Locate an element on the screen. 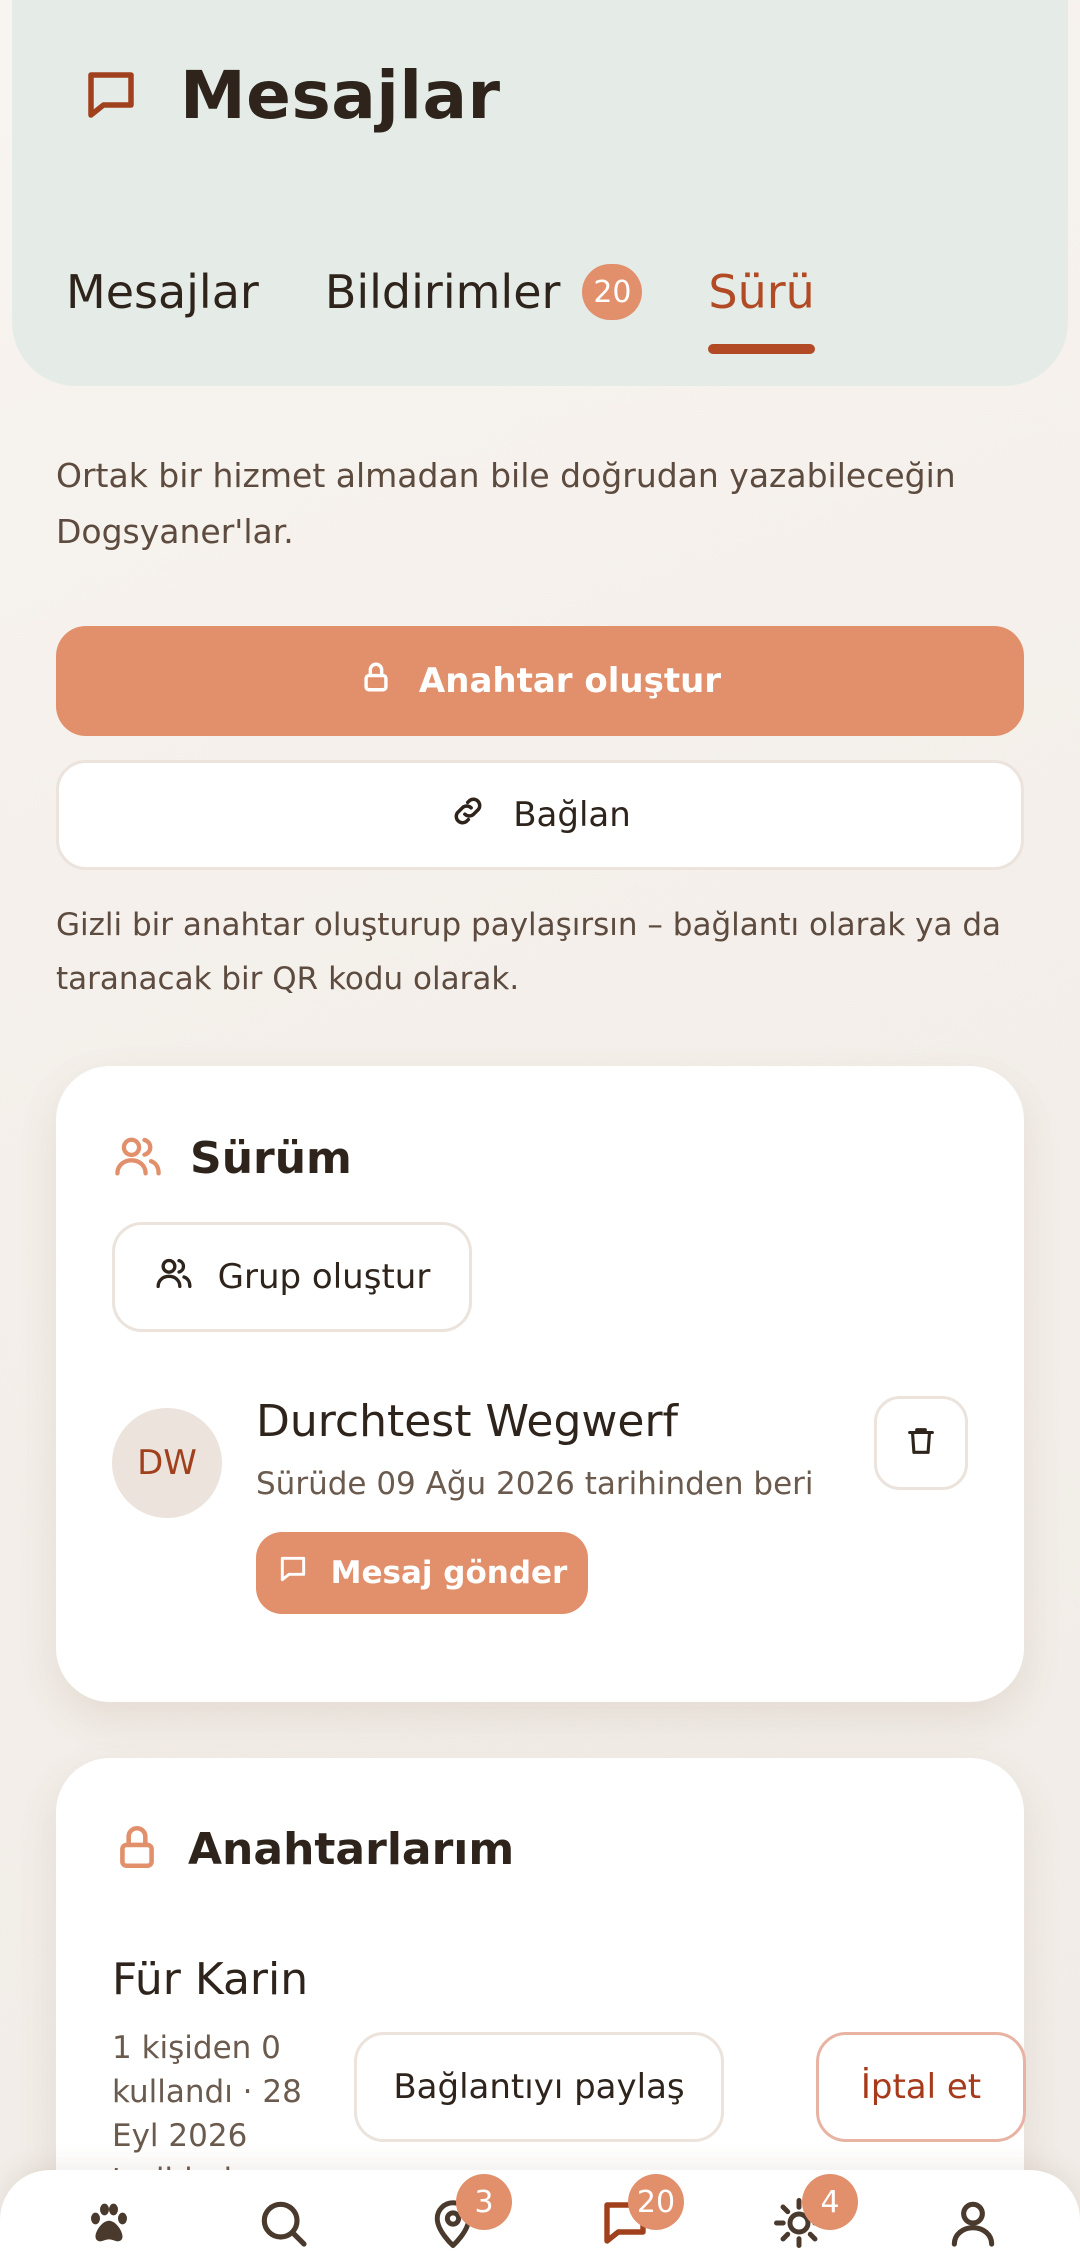 Image resolution: width=1080 pixels, height=2268 pixels. tab-bar: Mesajlar Bildirimler 20 Sürü is located at coordinates (441, 307).